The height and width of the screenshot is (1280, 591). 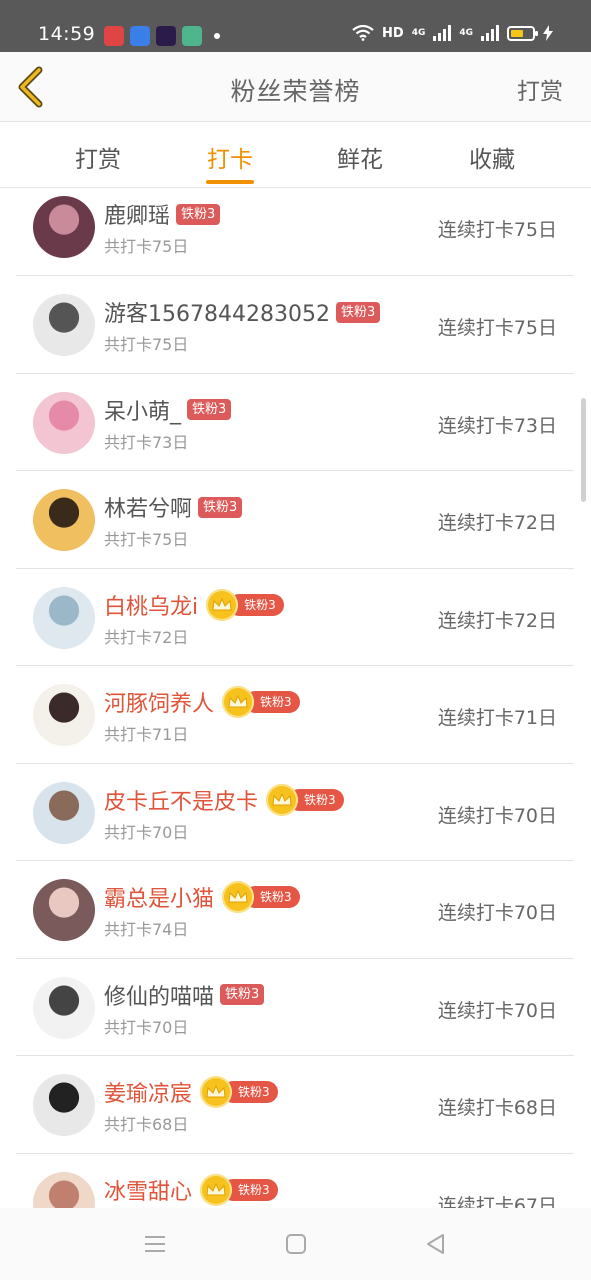 I want to click on tab-tip: 打赏, so click(x=98, y=157).